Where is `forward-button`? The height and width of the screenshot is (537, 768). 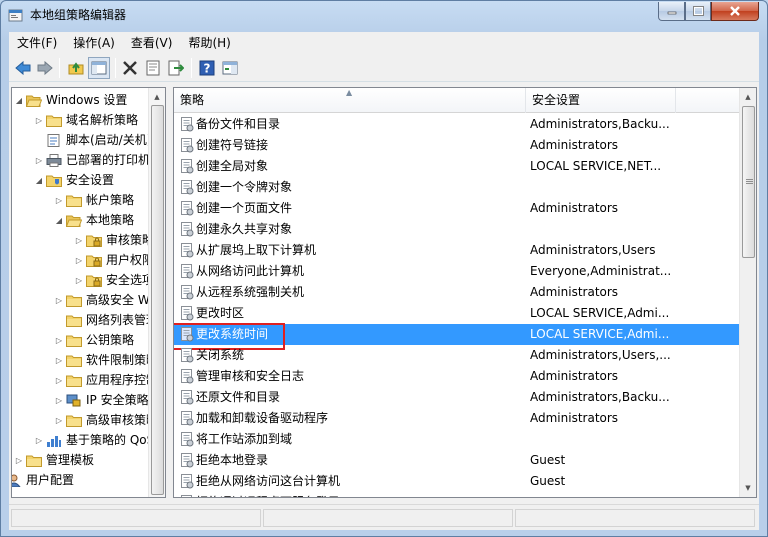
forward-button is located at coordinates (45, 68).